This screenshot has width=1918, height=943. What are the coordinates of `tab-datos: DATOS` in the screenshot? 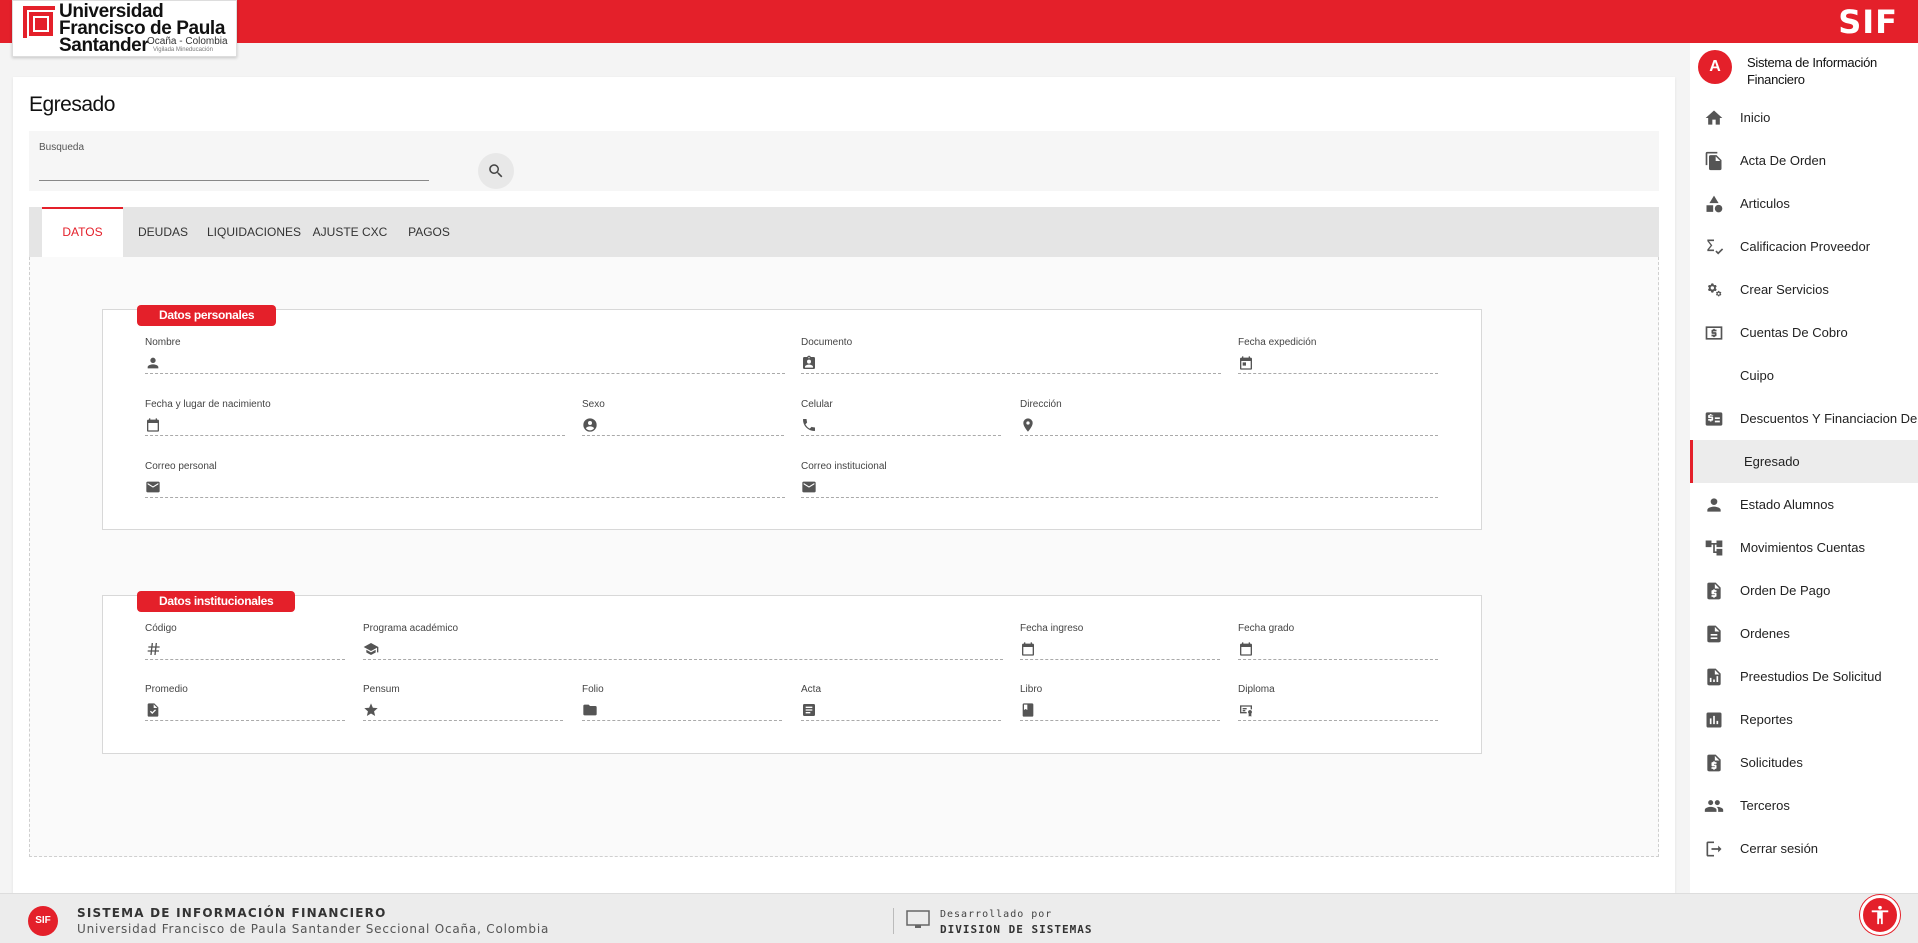 It's located at (82, 232).